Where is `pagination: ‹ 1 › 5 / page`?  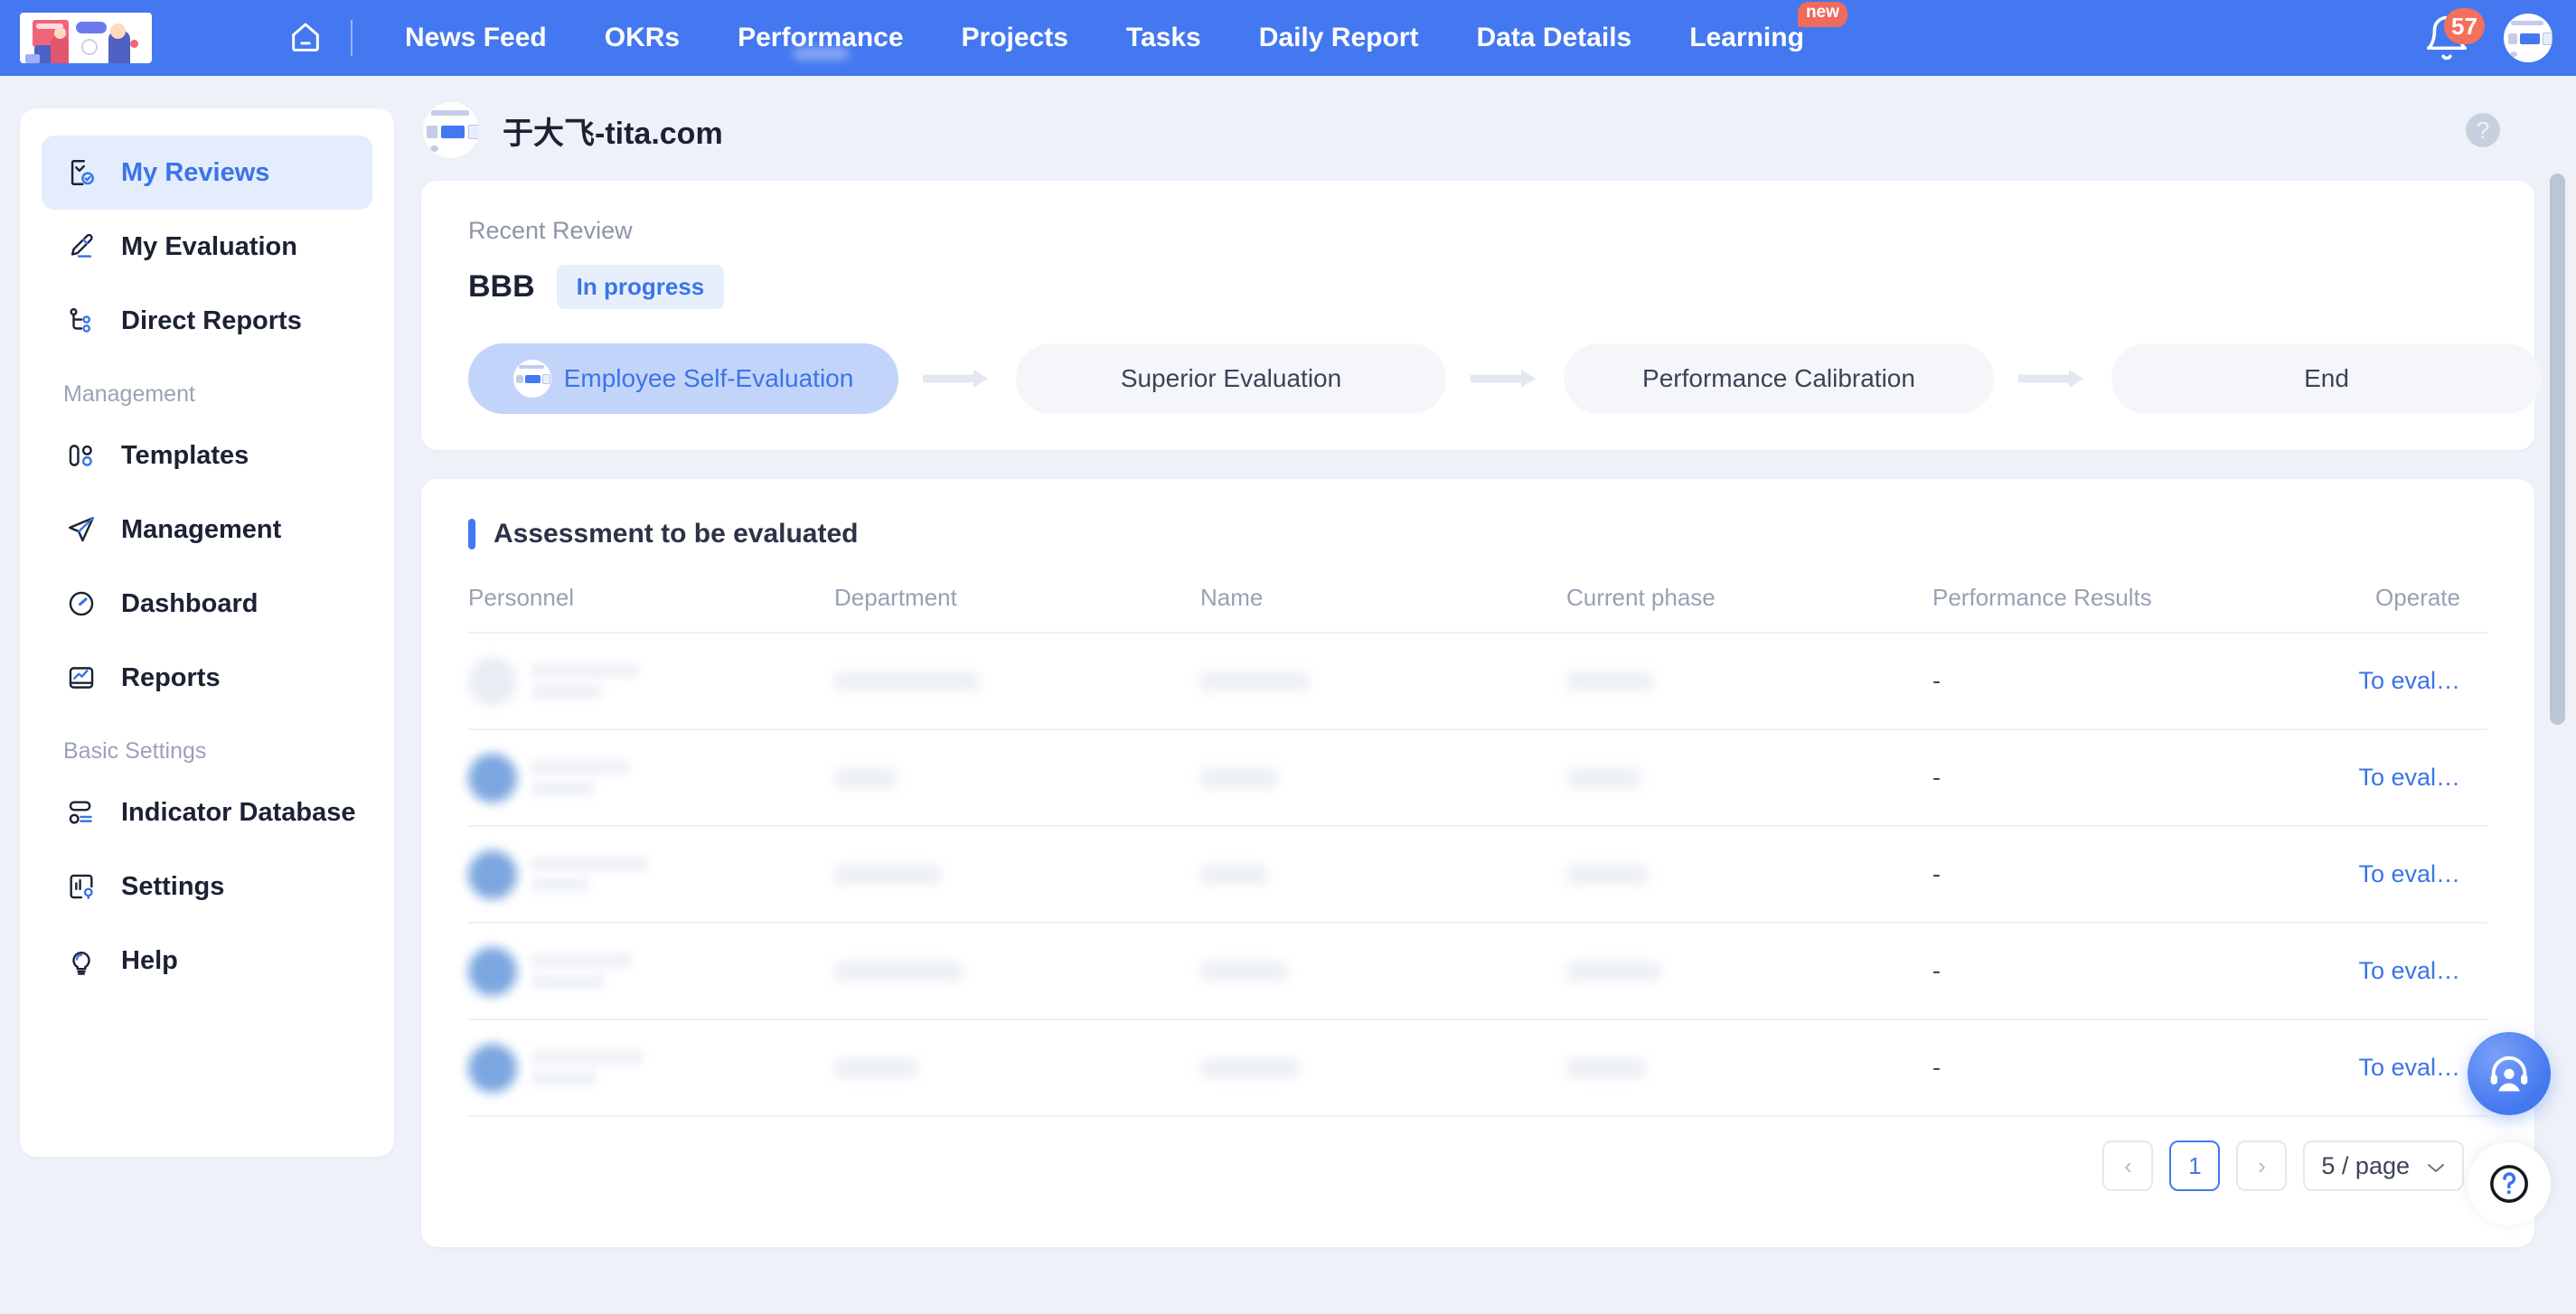
pagination: ‹ 1 › 5 / page is located at coordinates (1478, 1166).